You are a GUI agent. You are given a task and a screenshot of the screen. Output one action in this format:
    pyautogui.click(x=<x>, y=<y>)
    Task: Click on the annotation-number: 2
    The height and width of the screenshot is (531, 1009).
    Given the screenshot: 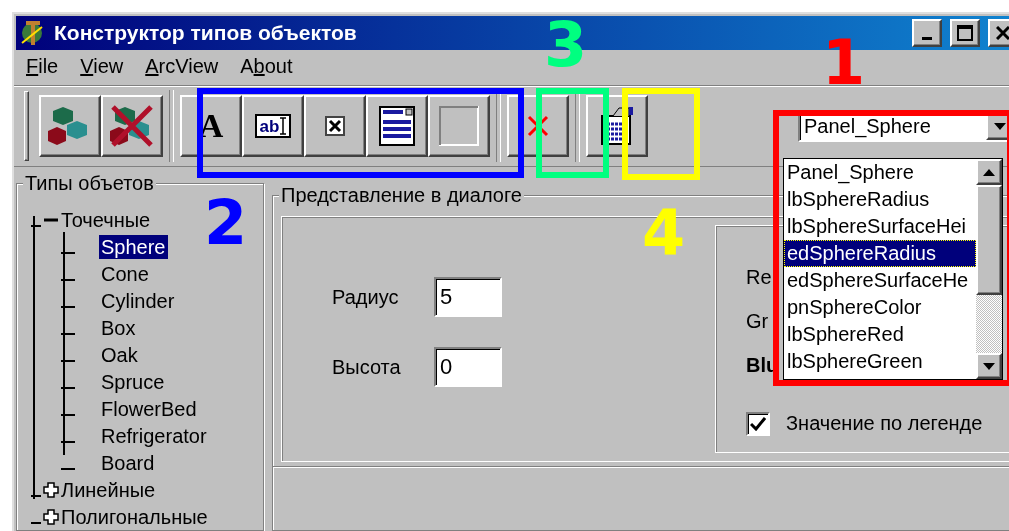 What is the action you would take?
    pyautogui.click(x=226, y=223)
    